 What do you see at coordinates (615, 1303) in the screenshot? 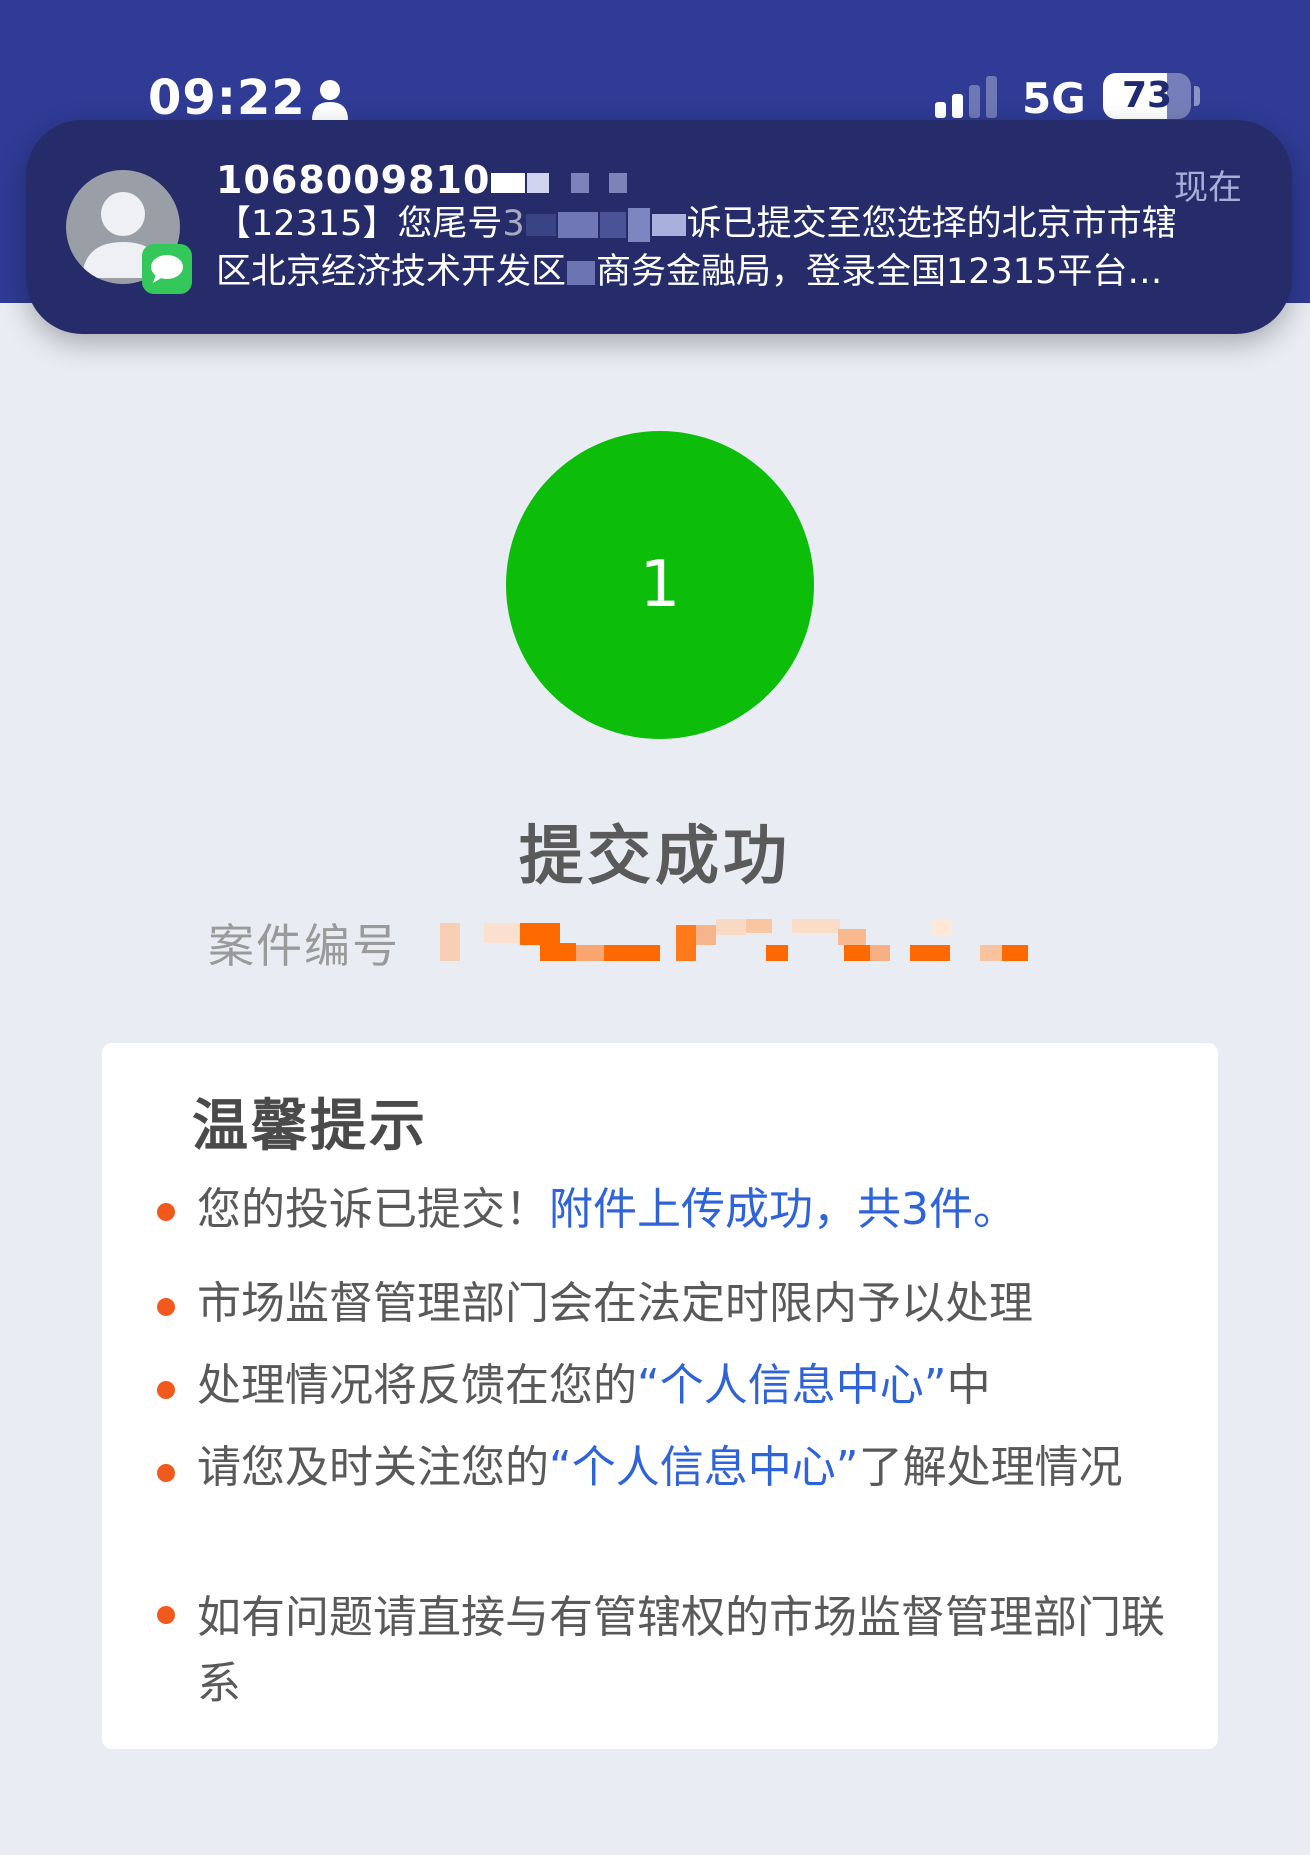
I see `tip-item-2: 市场监督管理部门会在法定时限内予以处理` at bounding box center [615, 1303].